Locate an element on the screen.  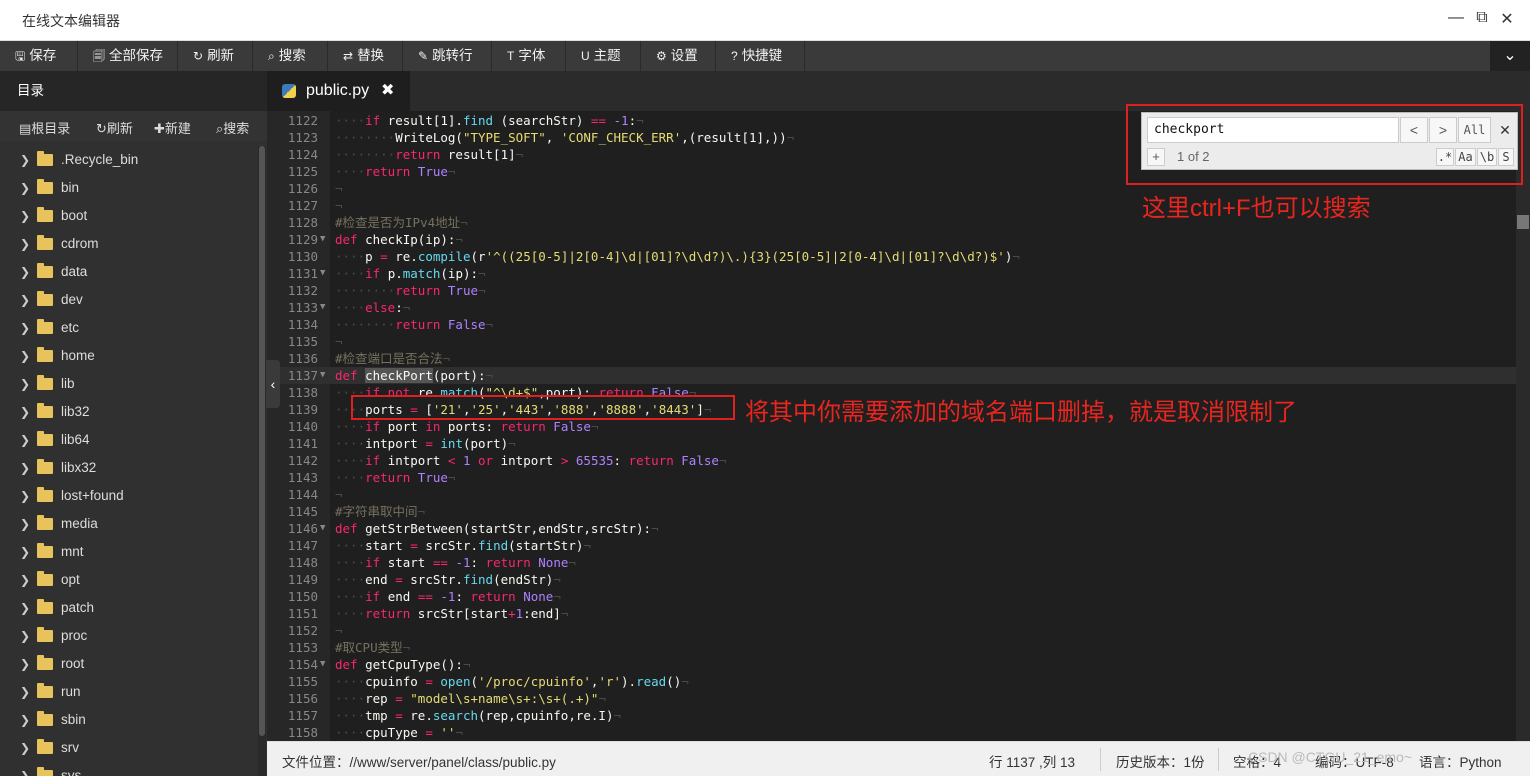
chevron-down-icon: ⌄ is located at coordinates (1510, 56).